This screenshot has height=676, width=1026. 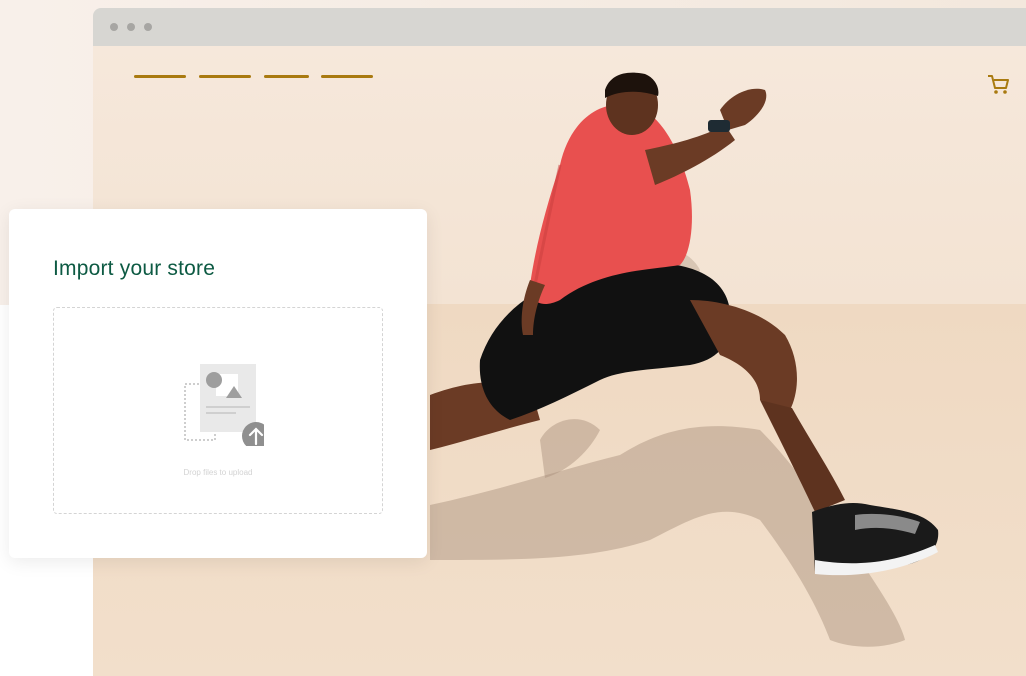 I want to click on file-upload-icon, so click(x=224, y=405).